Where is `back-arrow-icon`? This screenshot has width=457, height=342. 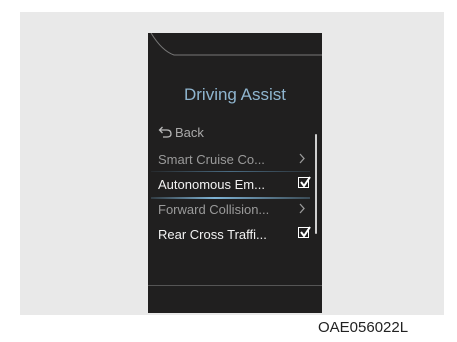
back-arrow-icon is located at coordinates (165, 132).